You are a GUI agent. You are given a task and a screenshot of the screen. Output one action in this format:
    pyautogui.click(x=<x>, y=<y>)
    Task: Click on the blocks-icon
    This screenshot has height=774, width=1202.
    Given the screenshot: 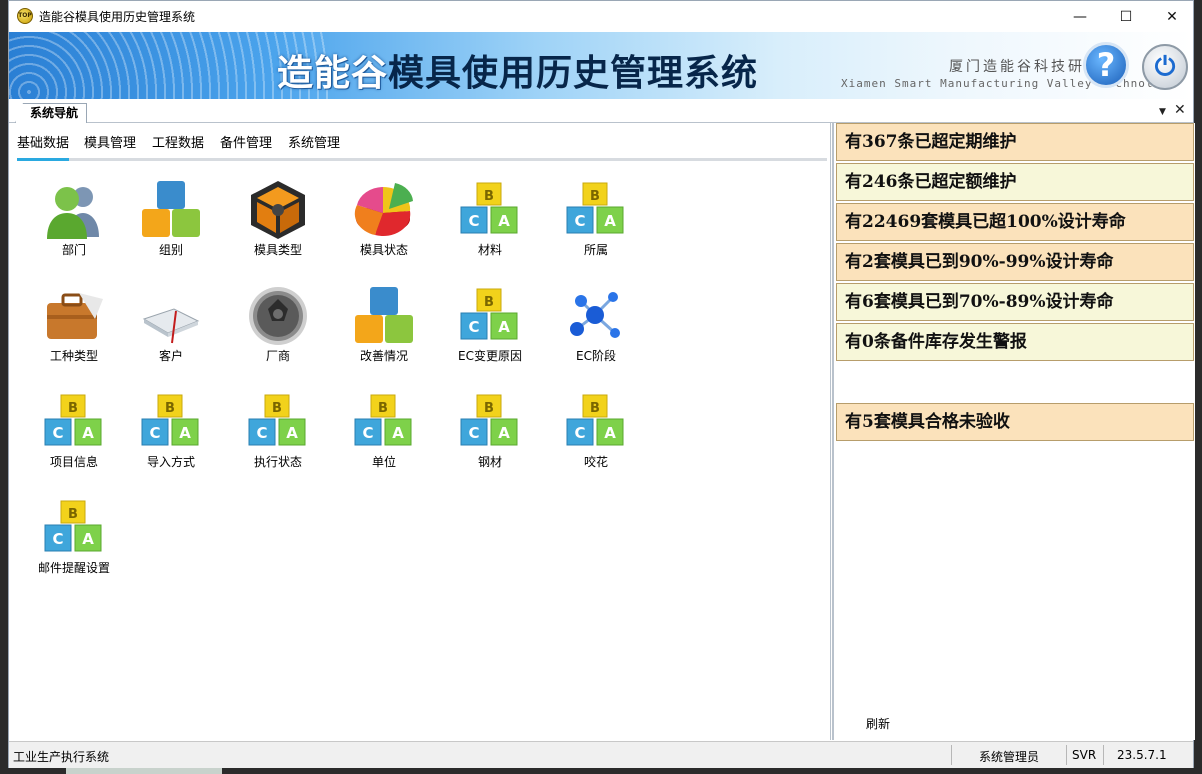 What is the action you would take?
    pyautogui.click(x=384, y=316)
    